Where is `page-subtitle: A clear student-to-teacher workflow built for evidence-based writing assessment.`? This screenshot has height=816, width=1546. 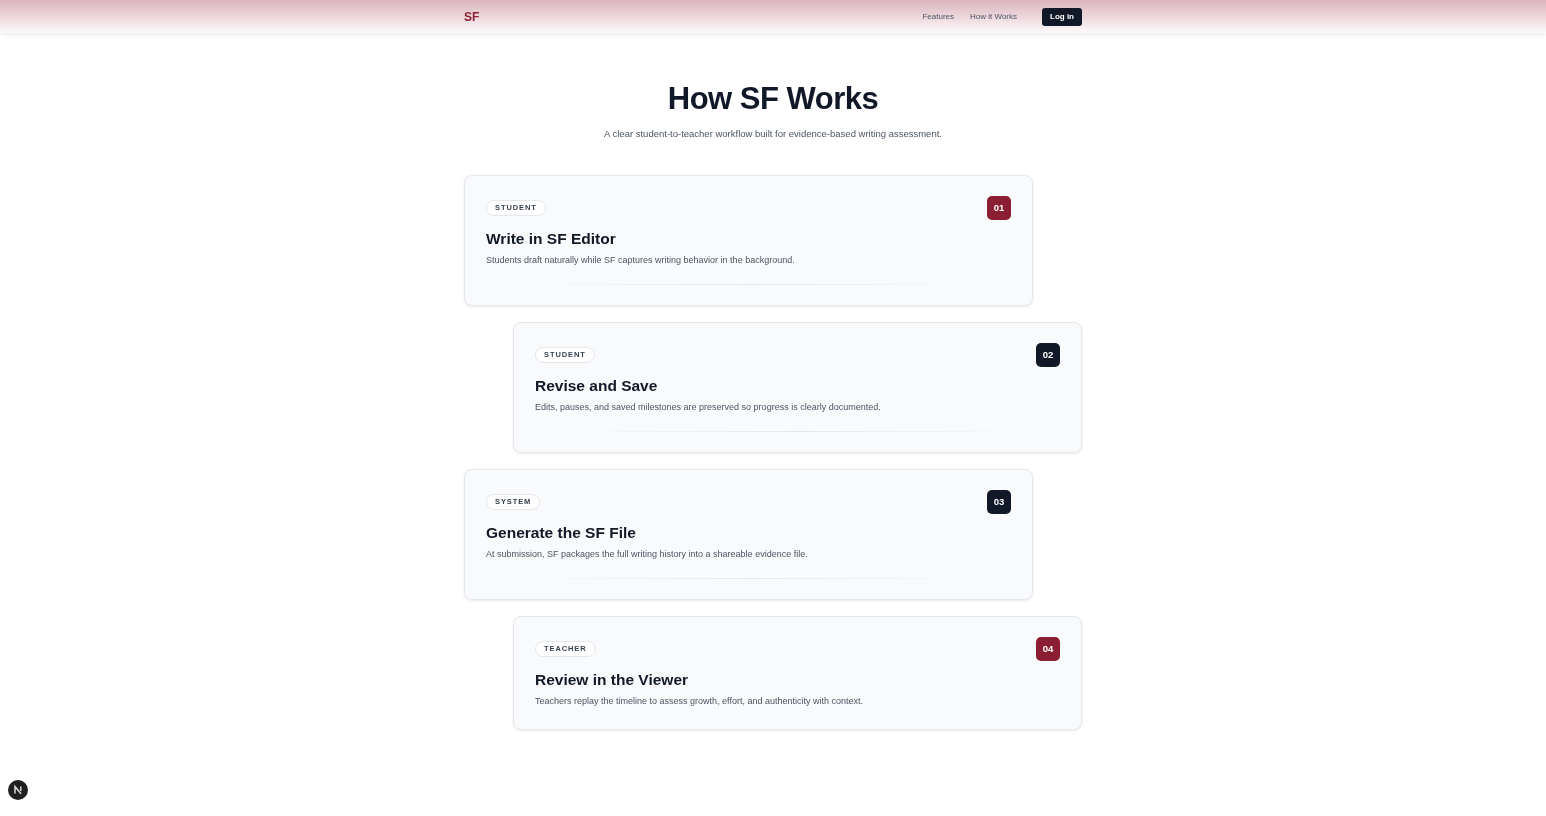
page-subtitle: A clear student-to-teacher workflow built for evidence-based writing assessment. is located at coordinates (773, 134).